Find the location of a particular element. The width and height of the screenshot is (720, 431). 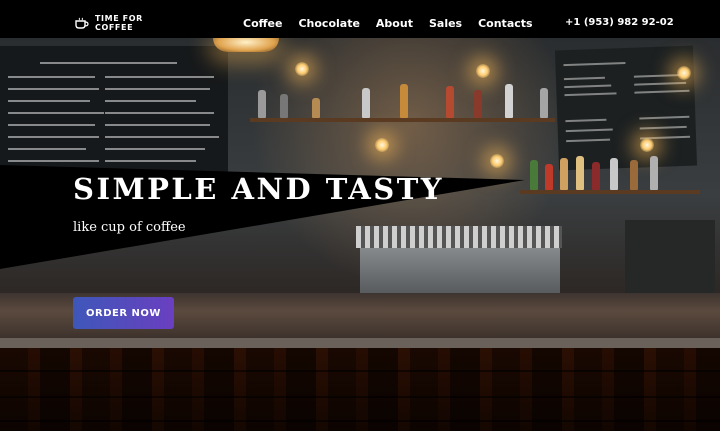

site-logo: TIME FOR COFFEE is located at coordinates (109, 23).